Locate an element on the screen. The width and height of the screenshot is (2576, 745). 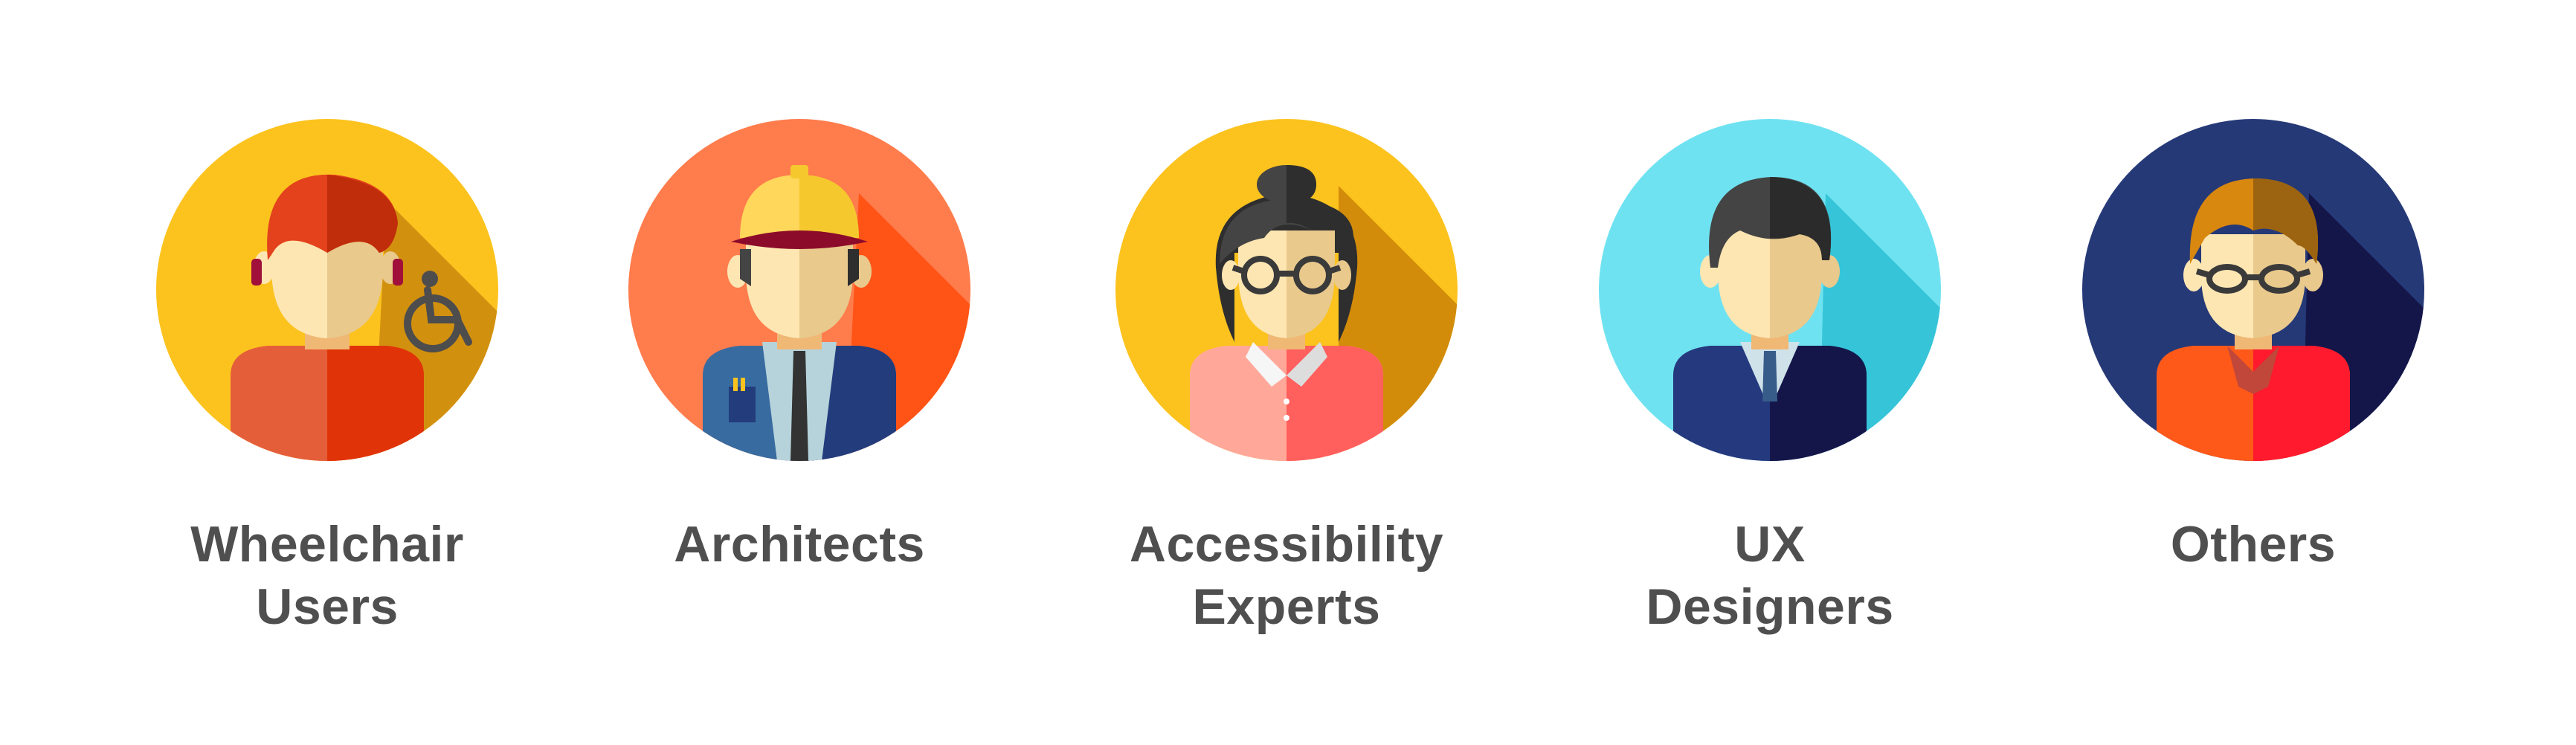
label-line-1: Wheelchair is located at coordinates (327, 544).